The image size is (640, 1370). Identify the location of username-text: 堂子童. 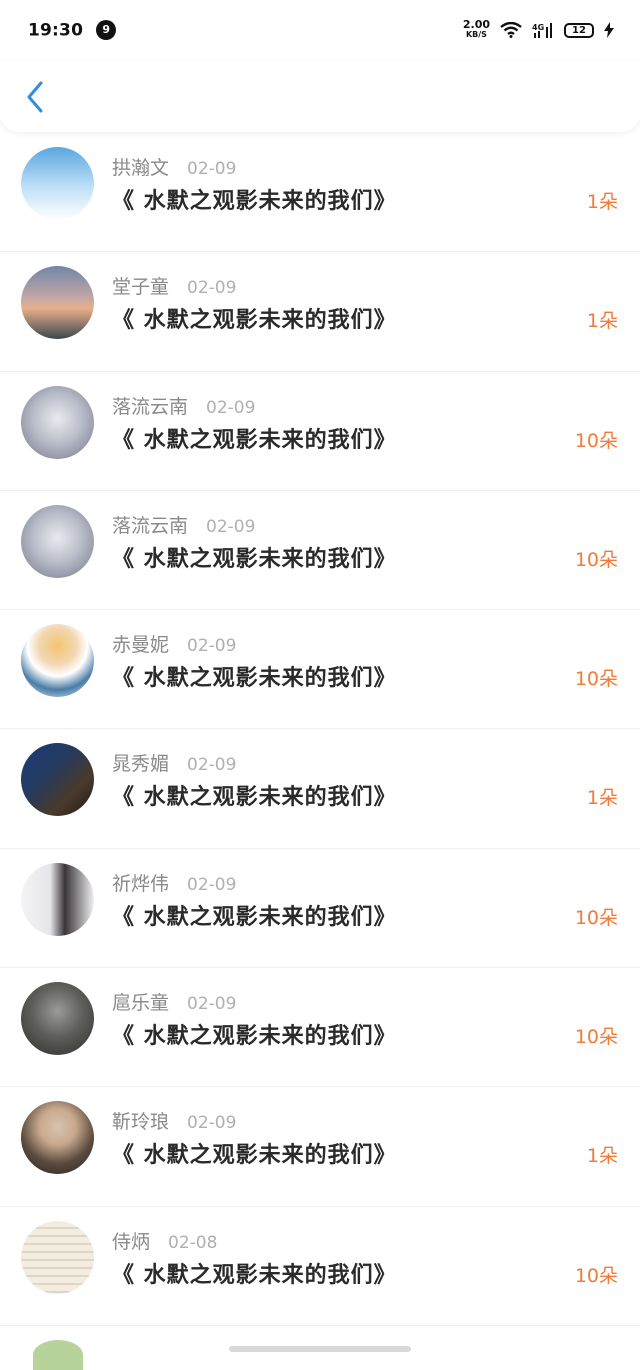
(141, 287).